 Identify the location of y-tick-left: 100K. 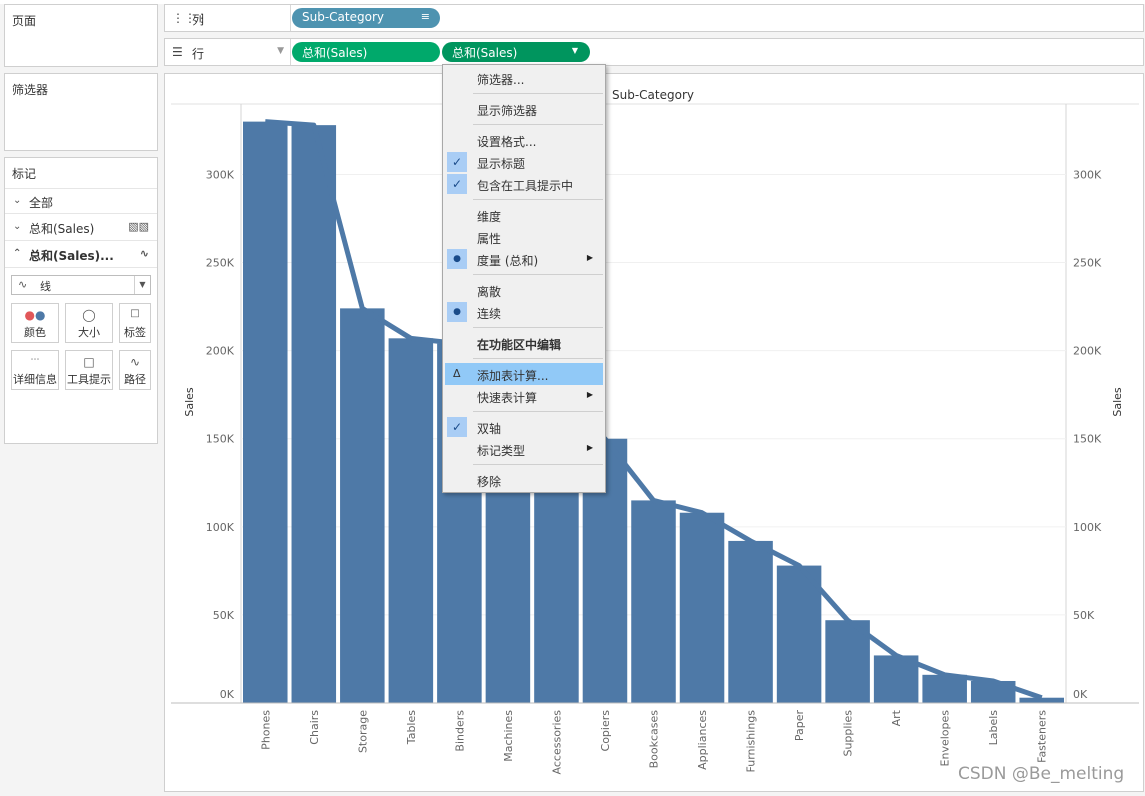
(220, 527).